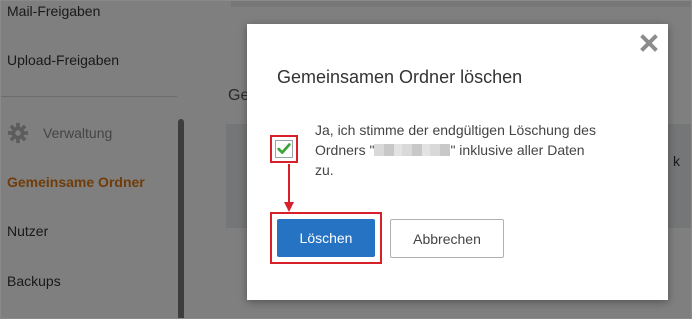  Describe the element at coordinates (649, 43) in the screenshot. I see `close-icon` at that location.